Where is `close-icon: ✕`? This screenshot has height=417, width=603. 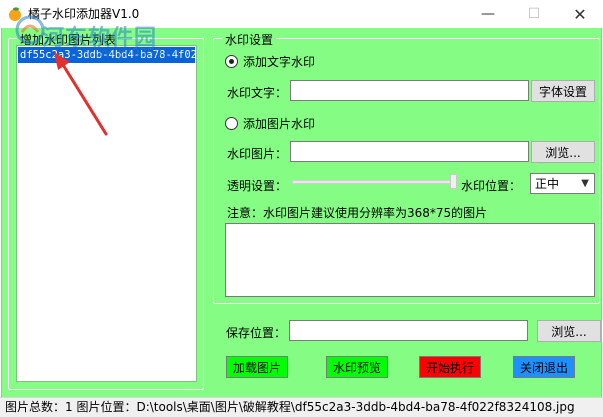 close-icon: ✕ is located at coordinates (580, 14).